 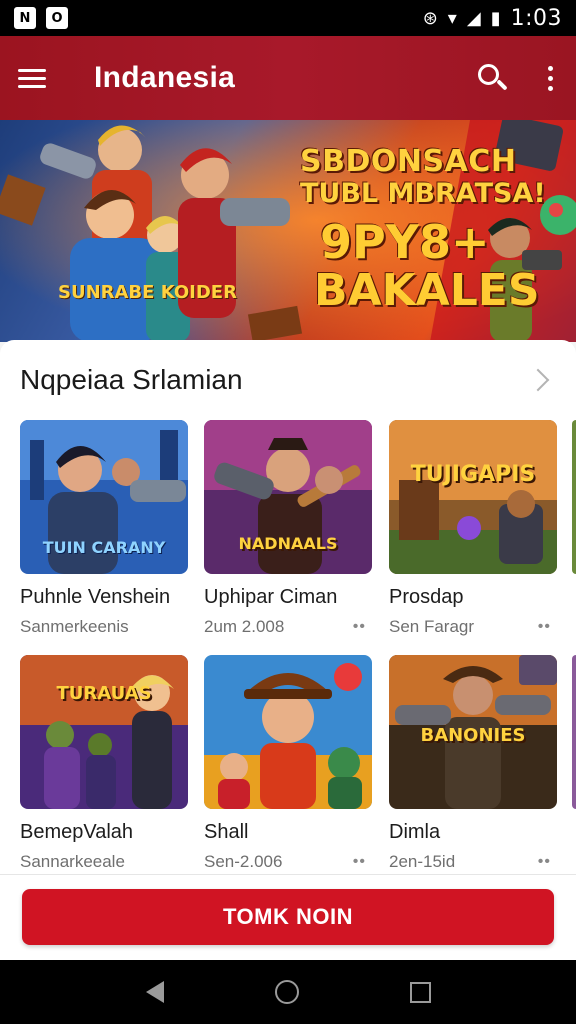 I want to click on cta-area: TOMK NOIN, so click(x=288, y=917).